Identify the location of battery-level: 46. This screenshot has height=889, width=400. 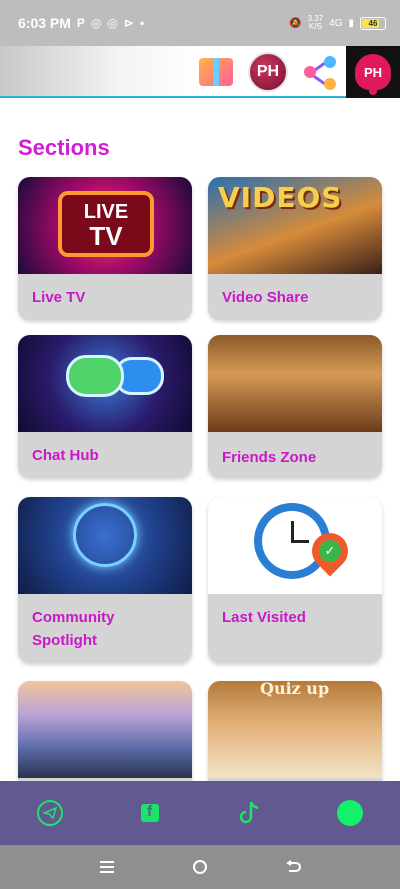
(373, 23).